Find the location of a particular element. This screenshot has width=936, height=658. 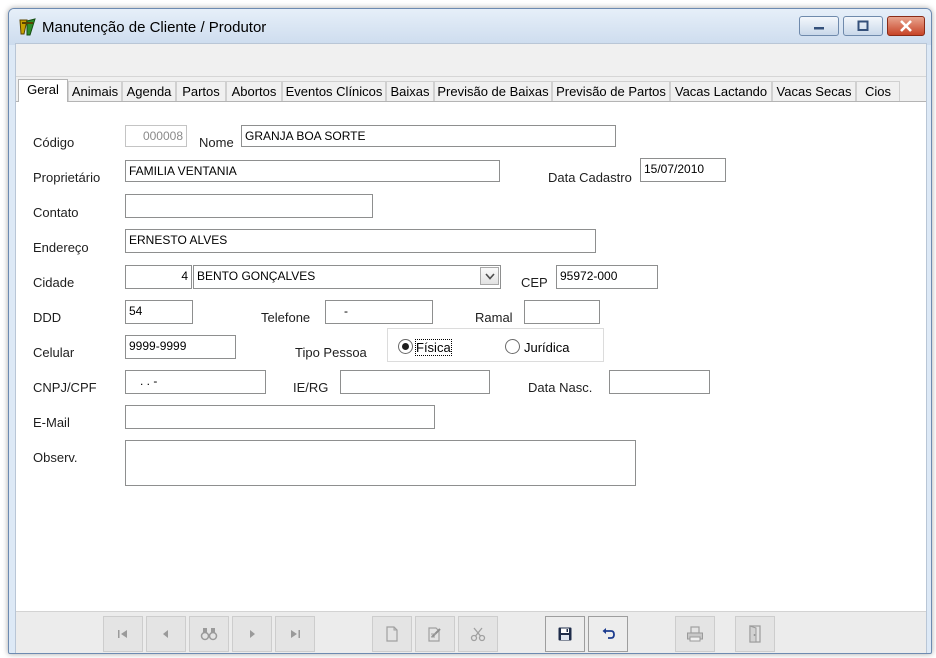

data-cadastro-label: Data Cadastro is located at coordinates (590, 177).